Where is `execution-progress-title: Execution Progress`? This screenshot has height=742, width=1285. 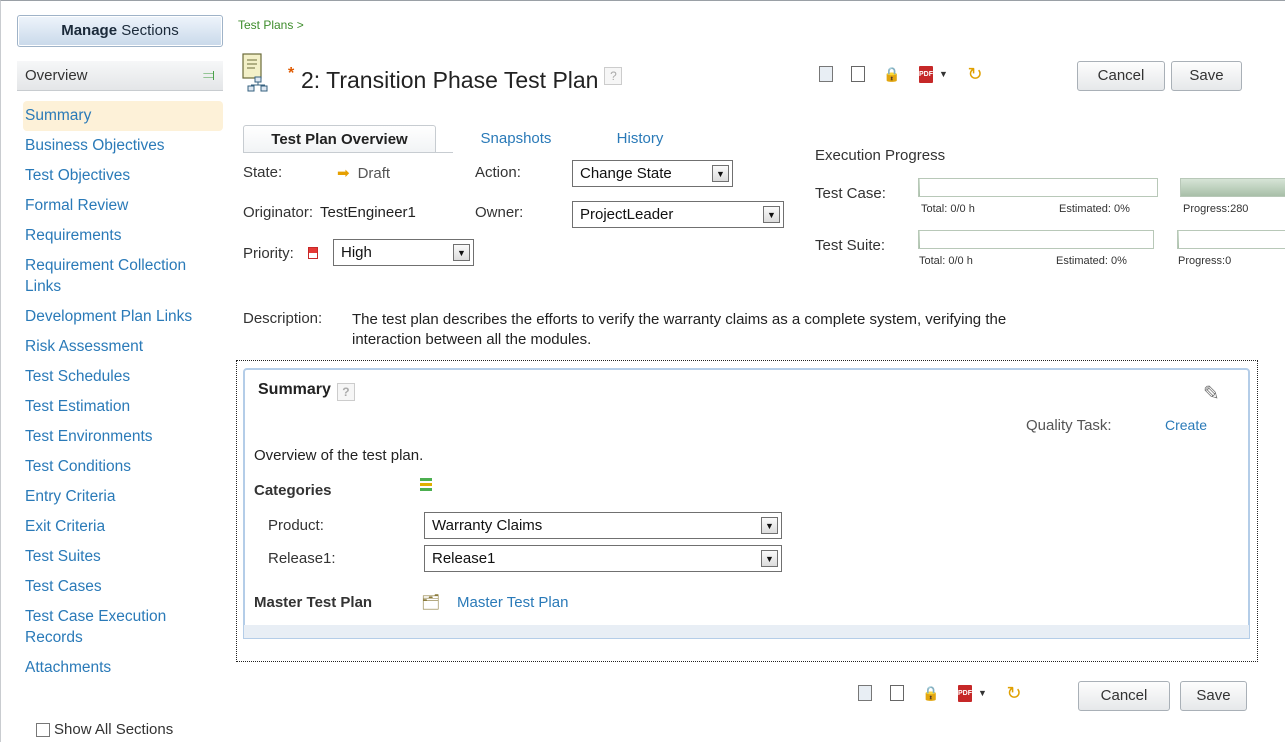
execution-progress-title: Execution Progress is located at coordinates (880, 155).